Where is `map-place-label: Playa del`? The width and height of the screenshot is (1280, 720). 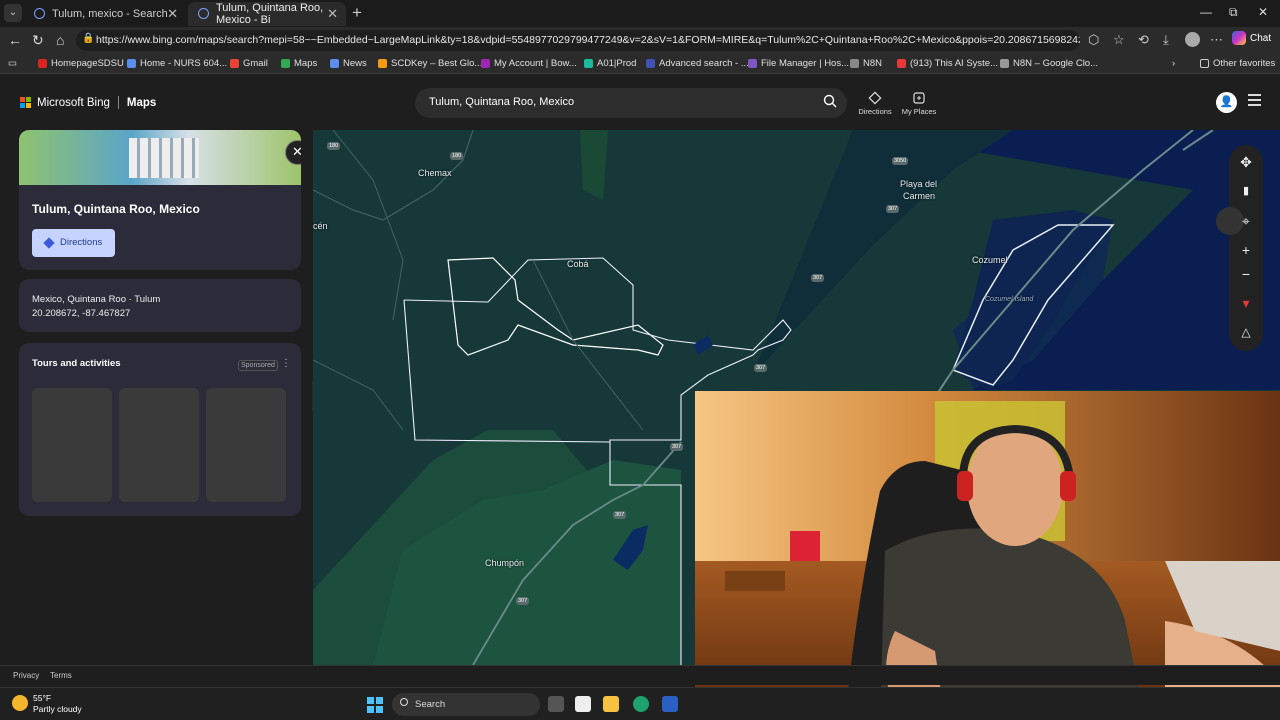
map-place-label: Playa del is located at coordinates (918, 184).